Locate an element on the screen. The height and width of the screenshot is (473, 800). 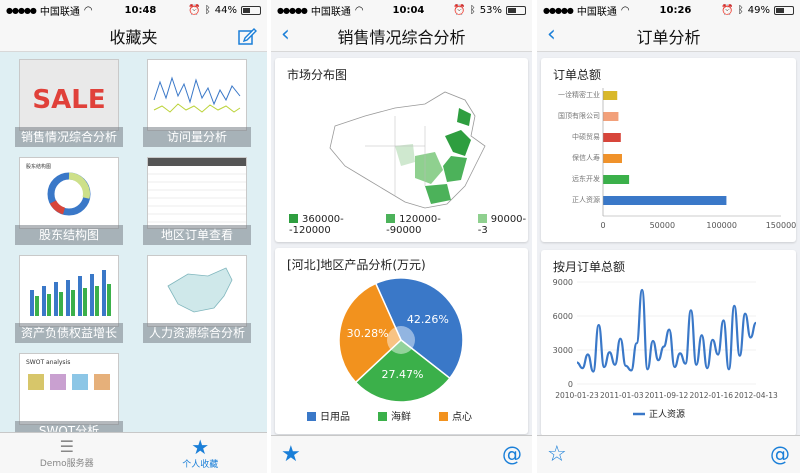
pie-card-title: [河北]地区产品分析(万元) is located at coordinates (356, 265).